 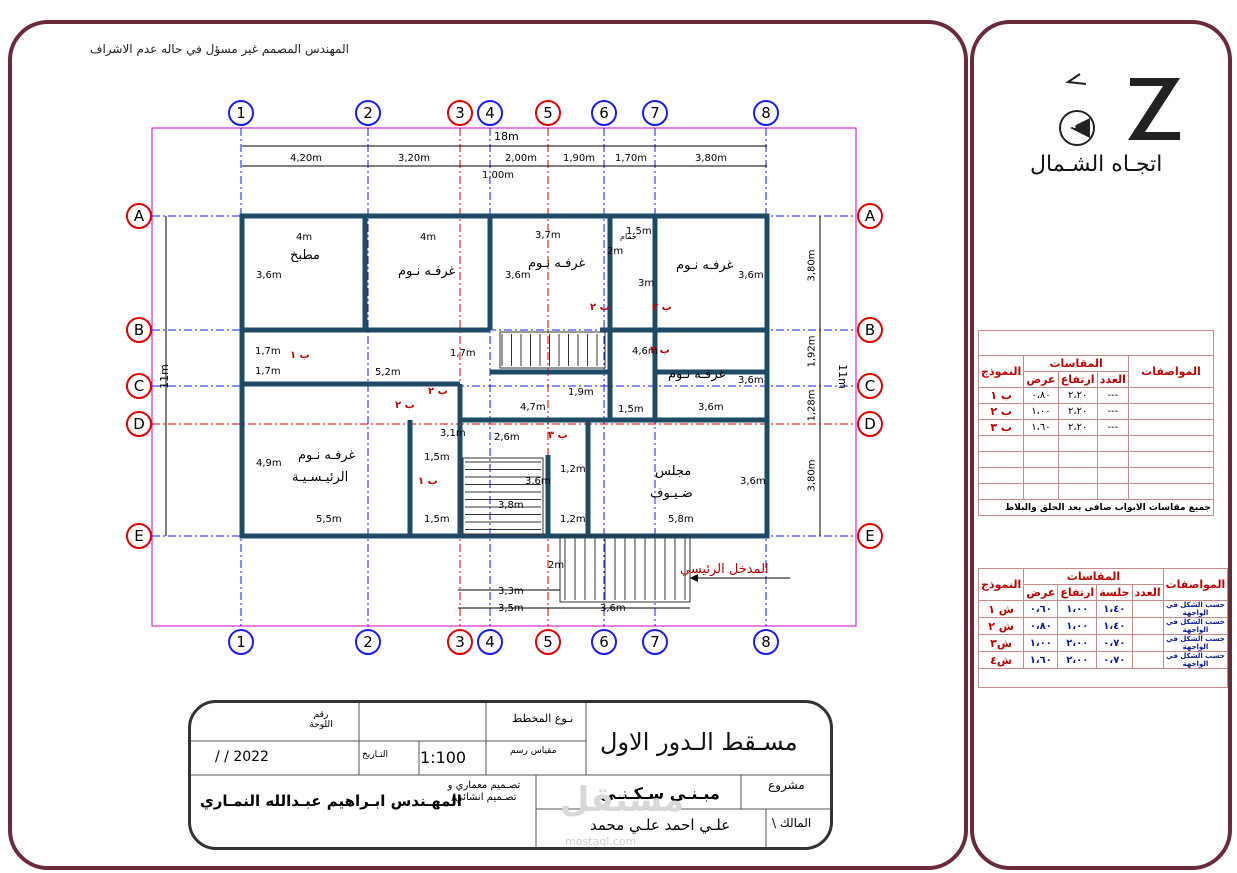 What do you see at coordinates (556, 565) in the screenshot?
I see `room-dim: 2m` at bounding box center [556, 565].